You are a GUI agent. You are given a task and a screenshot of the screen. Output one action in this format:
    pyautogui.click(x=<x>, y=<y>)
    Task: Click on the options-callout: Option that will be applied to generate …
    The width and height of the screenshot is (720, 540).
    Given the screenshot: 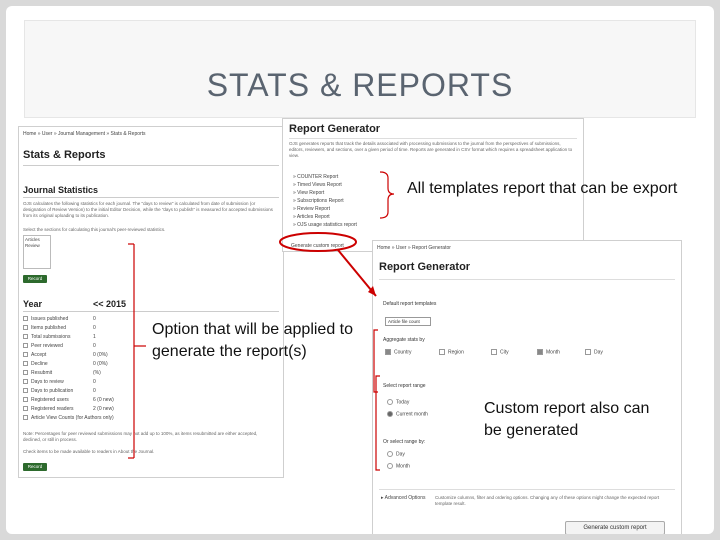 What is the action you would take?
    pyautogui.click(x=253, y=340)
    